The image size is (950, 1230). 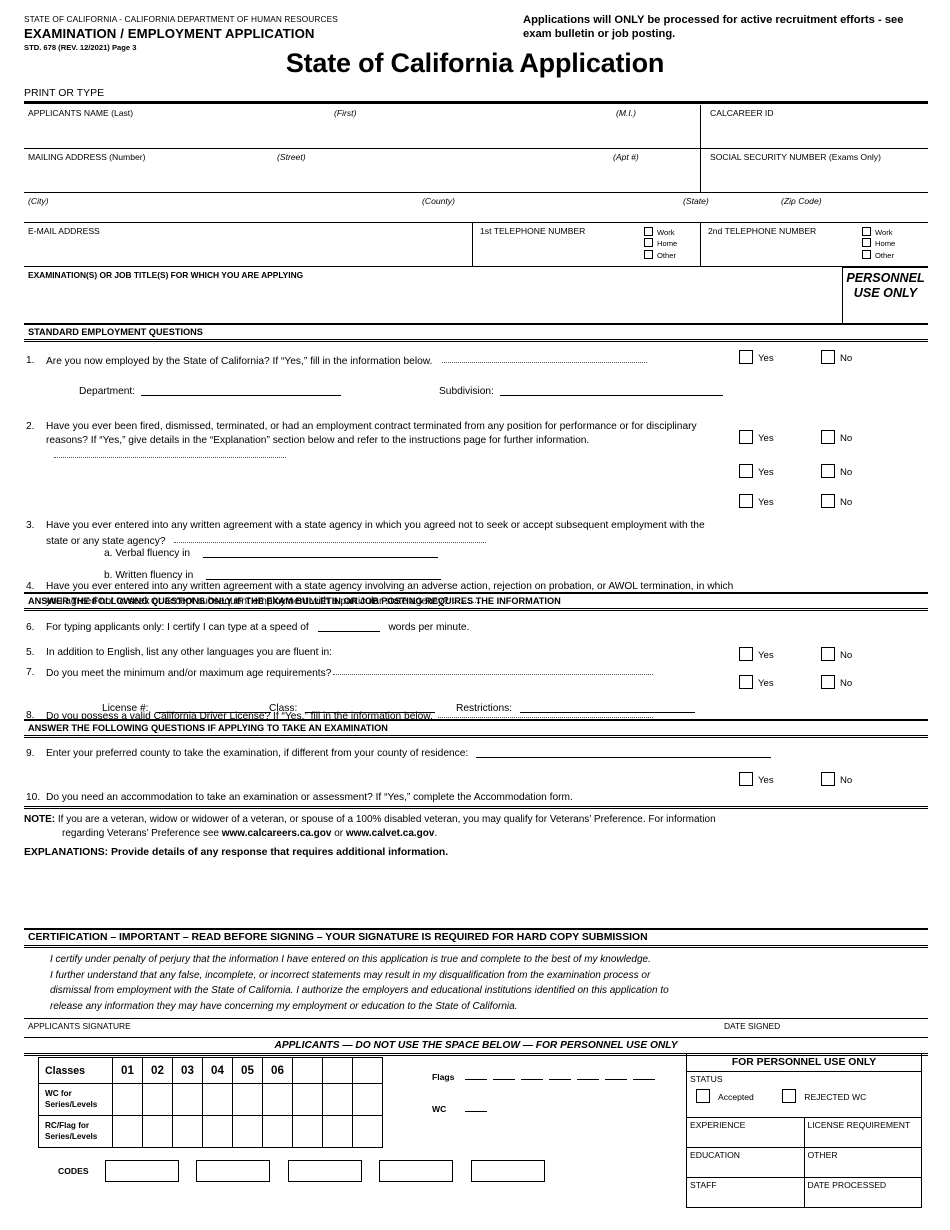 What do you see at coordinates (660, 232) in the screenshot?
I see `phone1-work-option: Work` at bounding box center [660, 232].